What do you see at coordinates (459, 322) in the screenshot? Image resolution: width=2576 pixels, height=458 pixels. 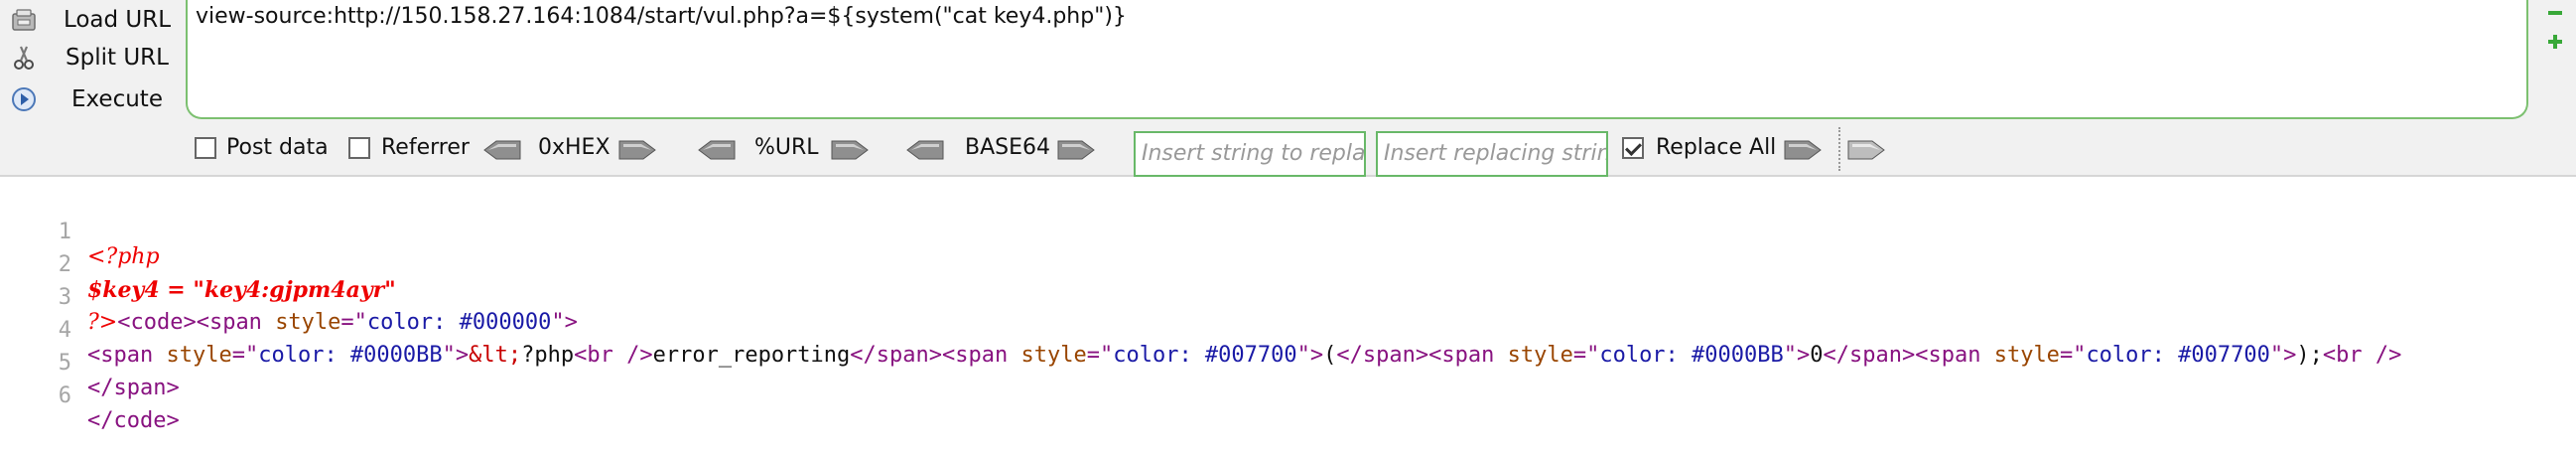 I see `attr-value: color: #000000` at bounding box center [459, 322].